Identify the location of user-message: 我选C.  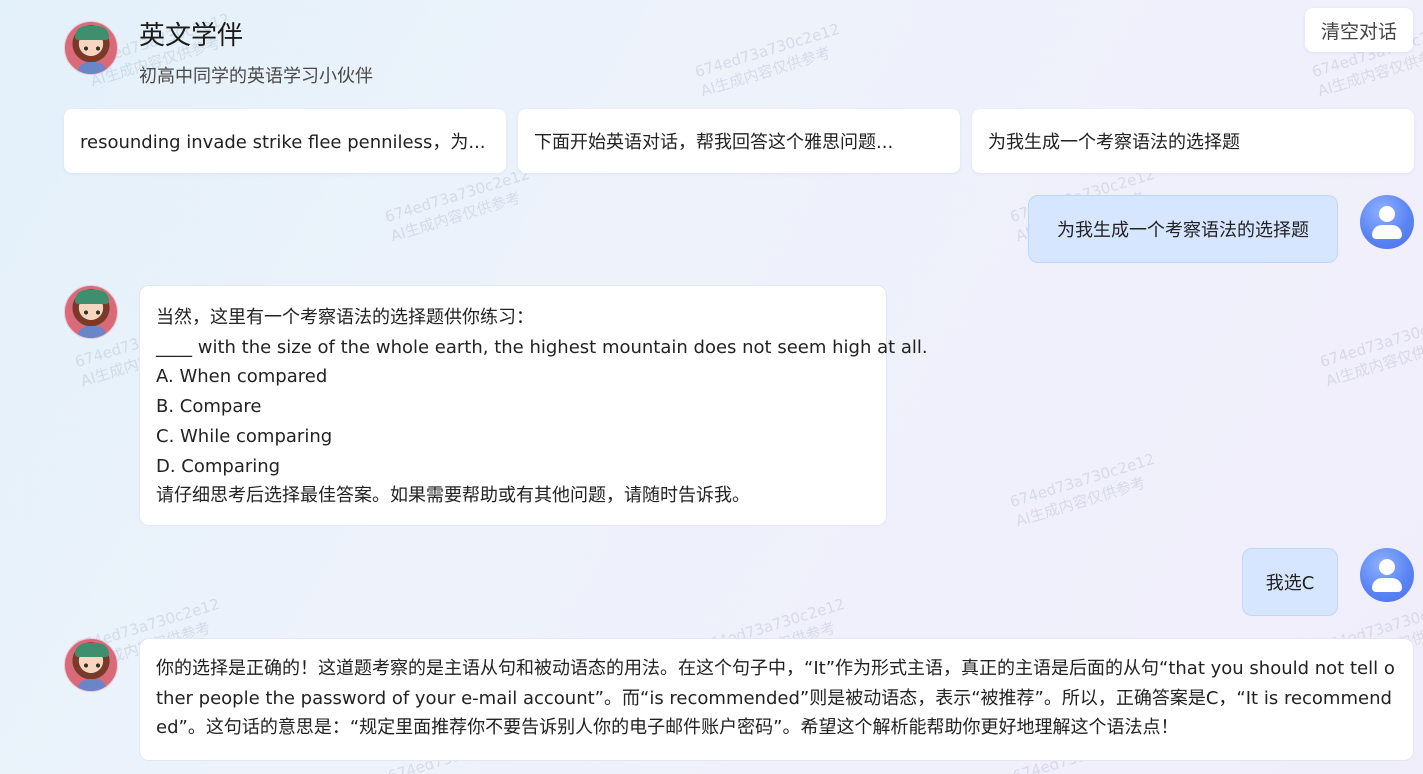
(1290, 582).